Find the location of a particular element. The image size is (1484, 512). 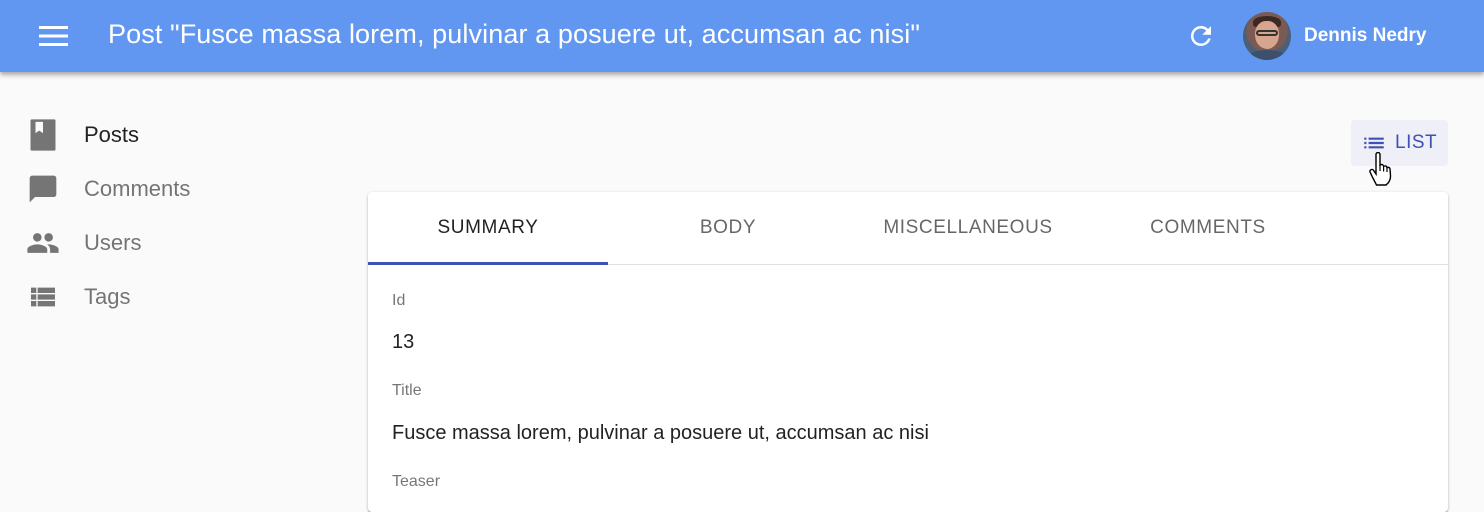

tab-indicator is located at coordinates (488, 263).